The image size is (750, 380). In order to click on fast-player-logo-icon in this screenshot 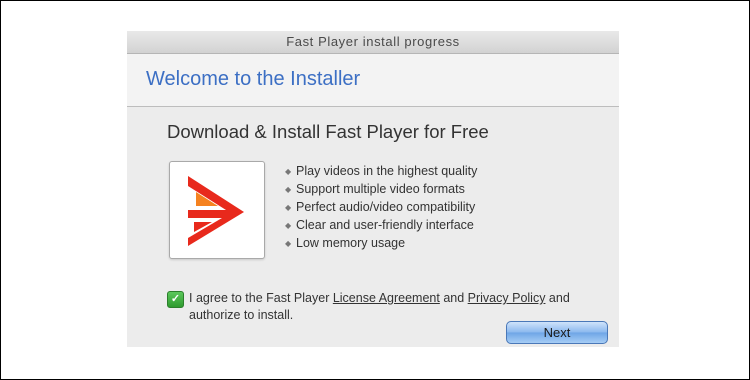, I will do `click(216, 211)`.